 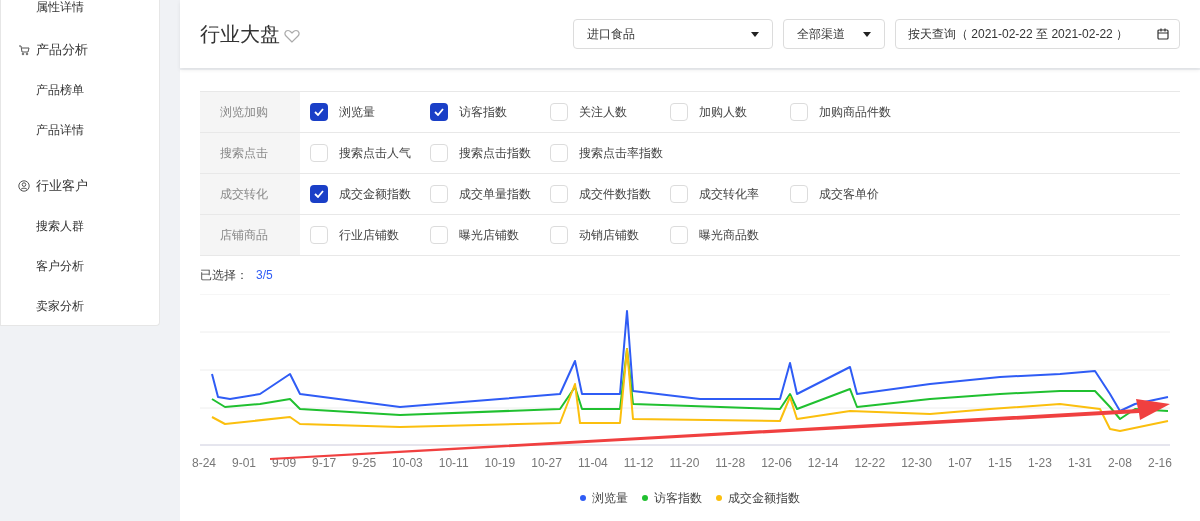 I want to click on checkbox-label: 成交单量指数, so click(x=495, y=194).